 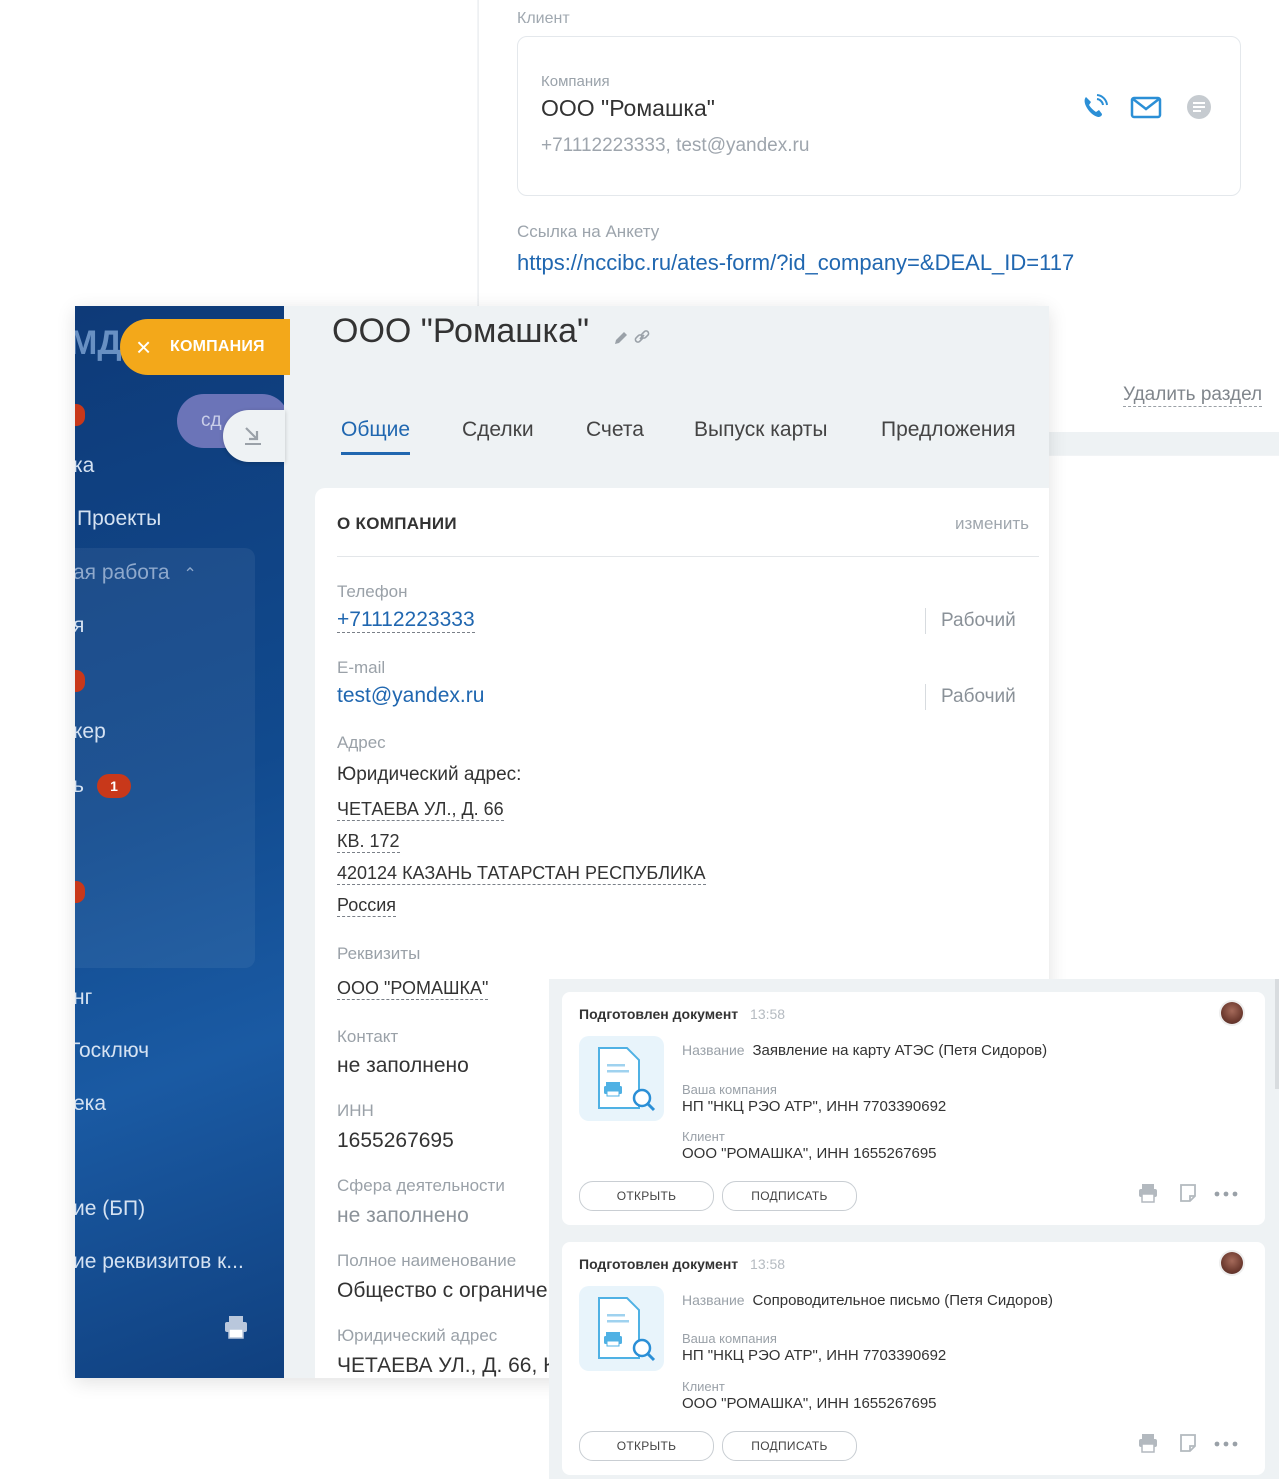 I want to click on sidebar-group-label: ая работа, so click(x=122, y=572).